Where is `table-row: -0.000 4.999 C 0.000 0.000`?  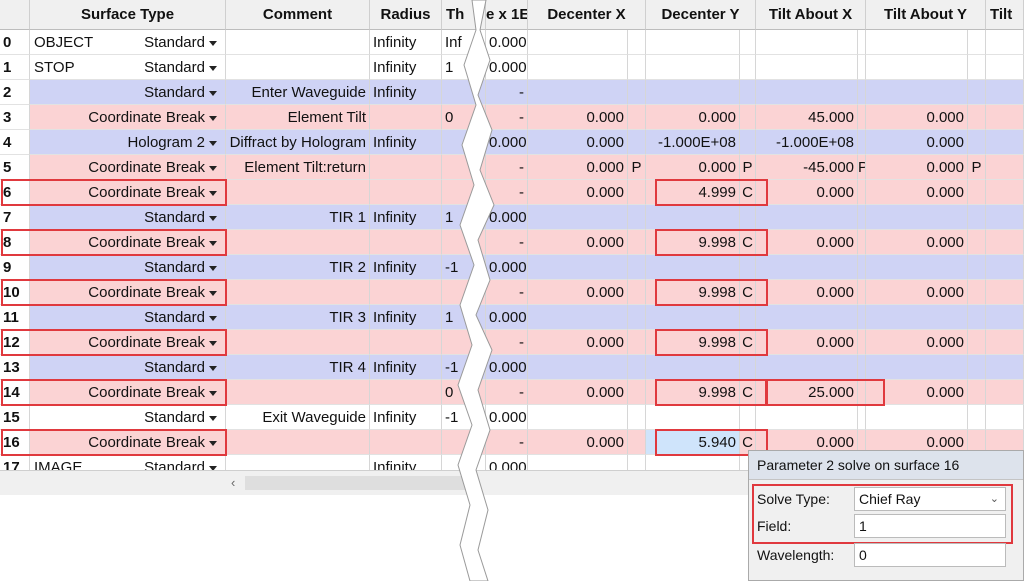 table-row: -0.000 4.999 C 0.000 0.000 is located at coordinates (755, 192).